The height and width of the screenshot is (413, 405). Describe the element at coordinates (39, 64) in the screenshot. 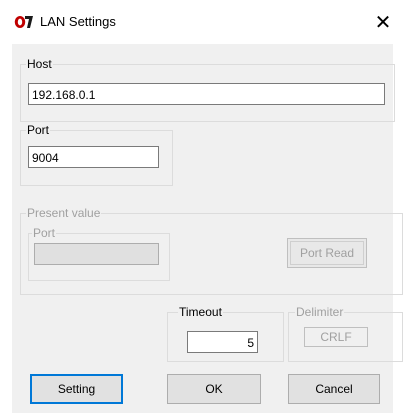

I see `host-label: Host` at that location.